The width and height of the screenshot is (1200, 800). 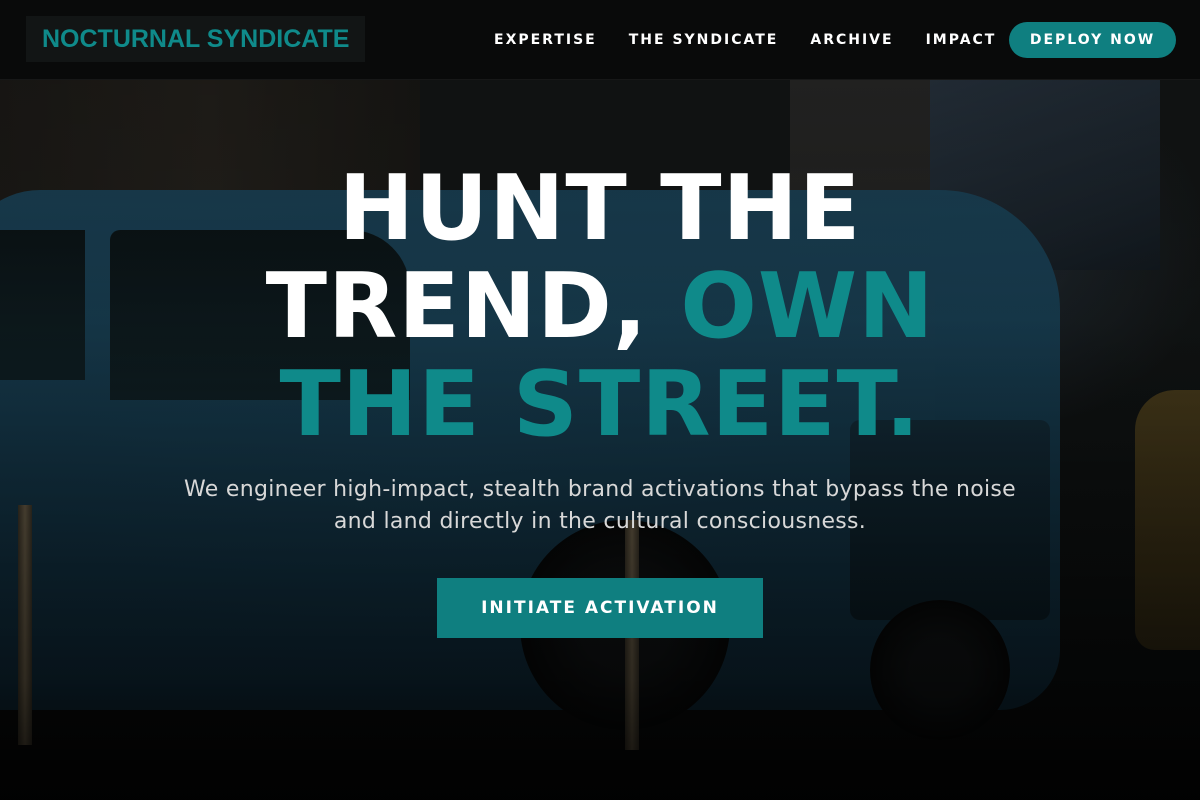 I want to click on hero-headline-line2: TREND,, so click(x=473, y=306).